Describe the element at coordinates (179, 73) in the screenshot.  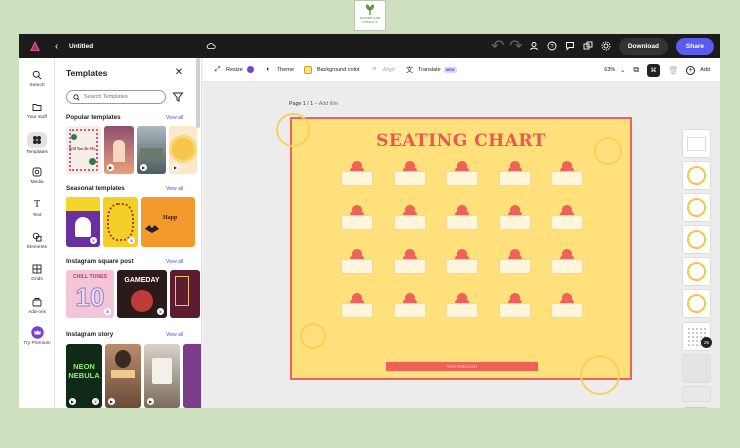
I see `close-icon: ✕` at that location.